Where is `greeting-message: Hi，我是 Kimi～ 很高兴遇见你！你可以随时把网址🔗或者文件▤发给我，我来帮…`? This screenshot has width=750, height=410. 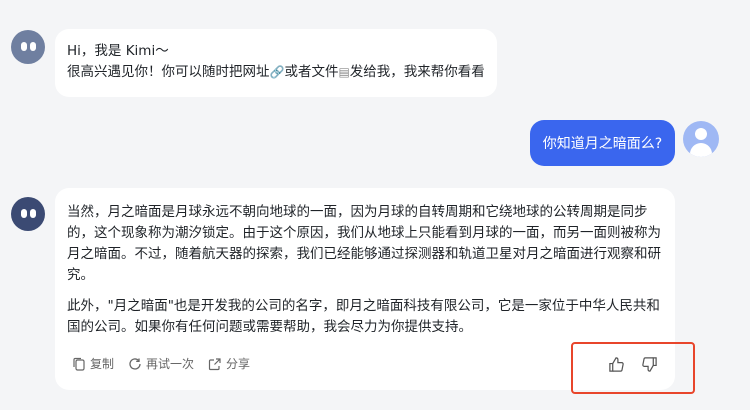 greeting-message: Hi，我是 Kimi～ 很高兴遇见你！你可以随时把网址🔗或者文件▤发给我，我来帮… is located at coordinates (276, 63).